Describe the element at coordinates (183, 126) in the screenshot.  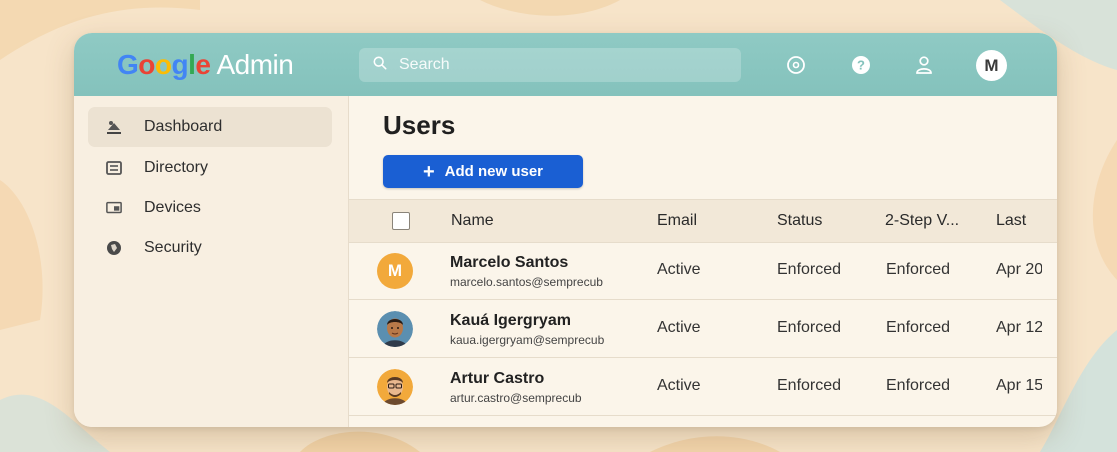
I see `sidebar-item-label: Dashboard` at that location.